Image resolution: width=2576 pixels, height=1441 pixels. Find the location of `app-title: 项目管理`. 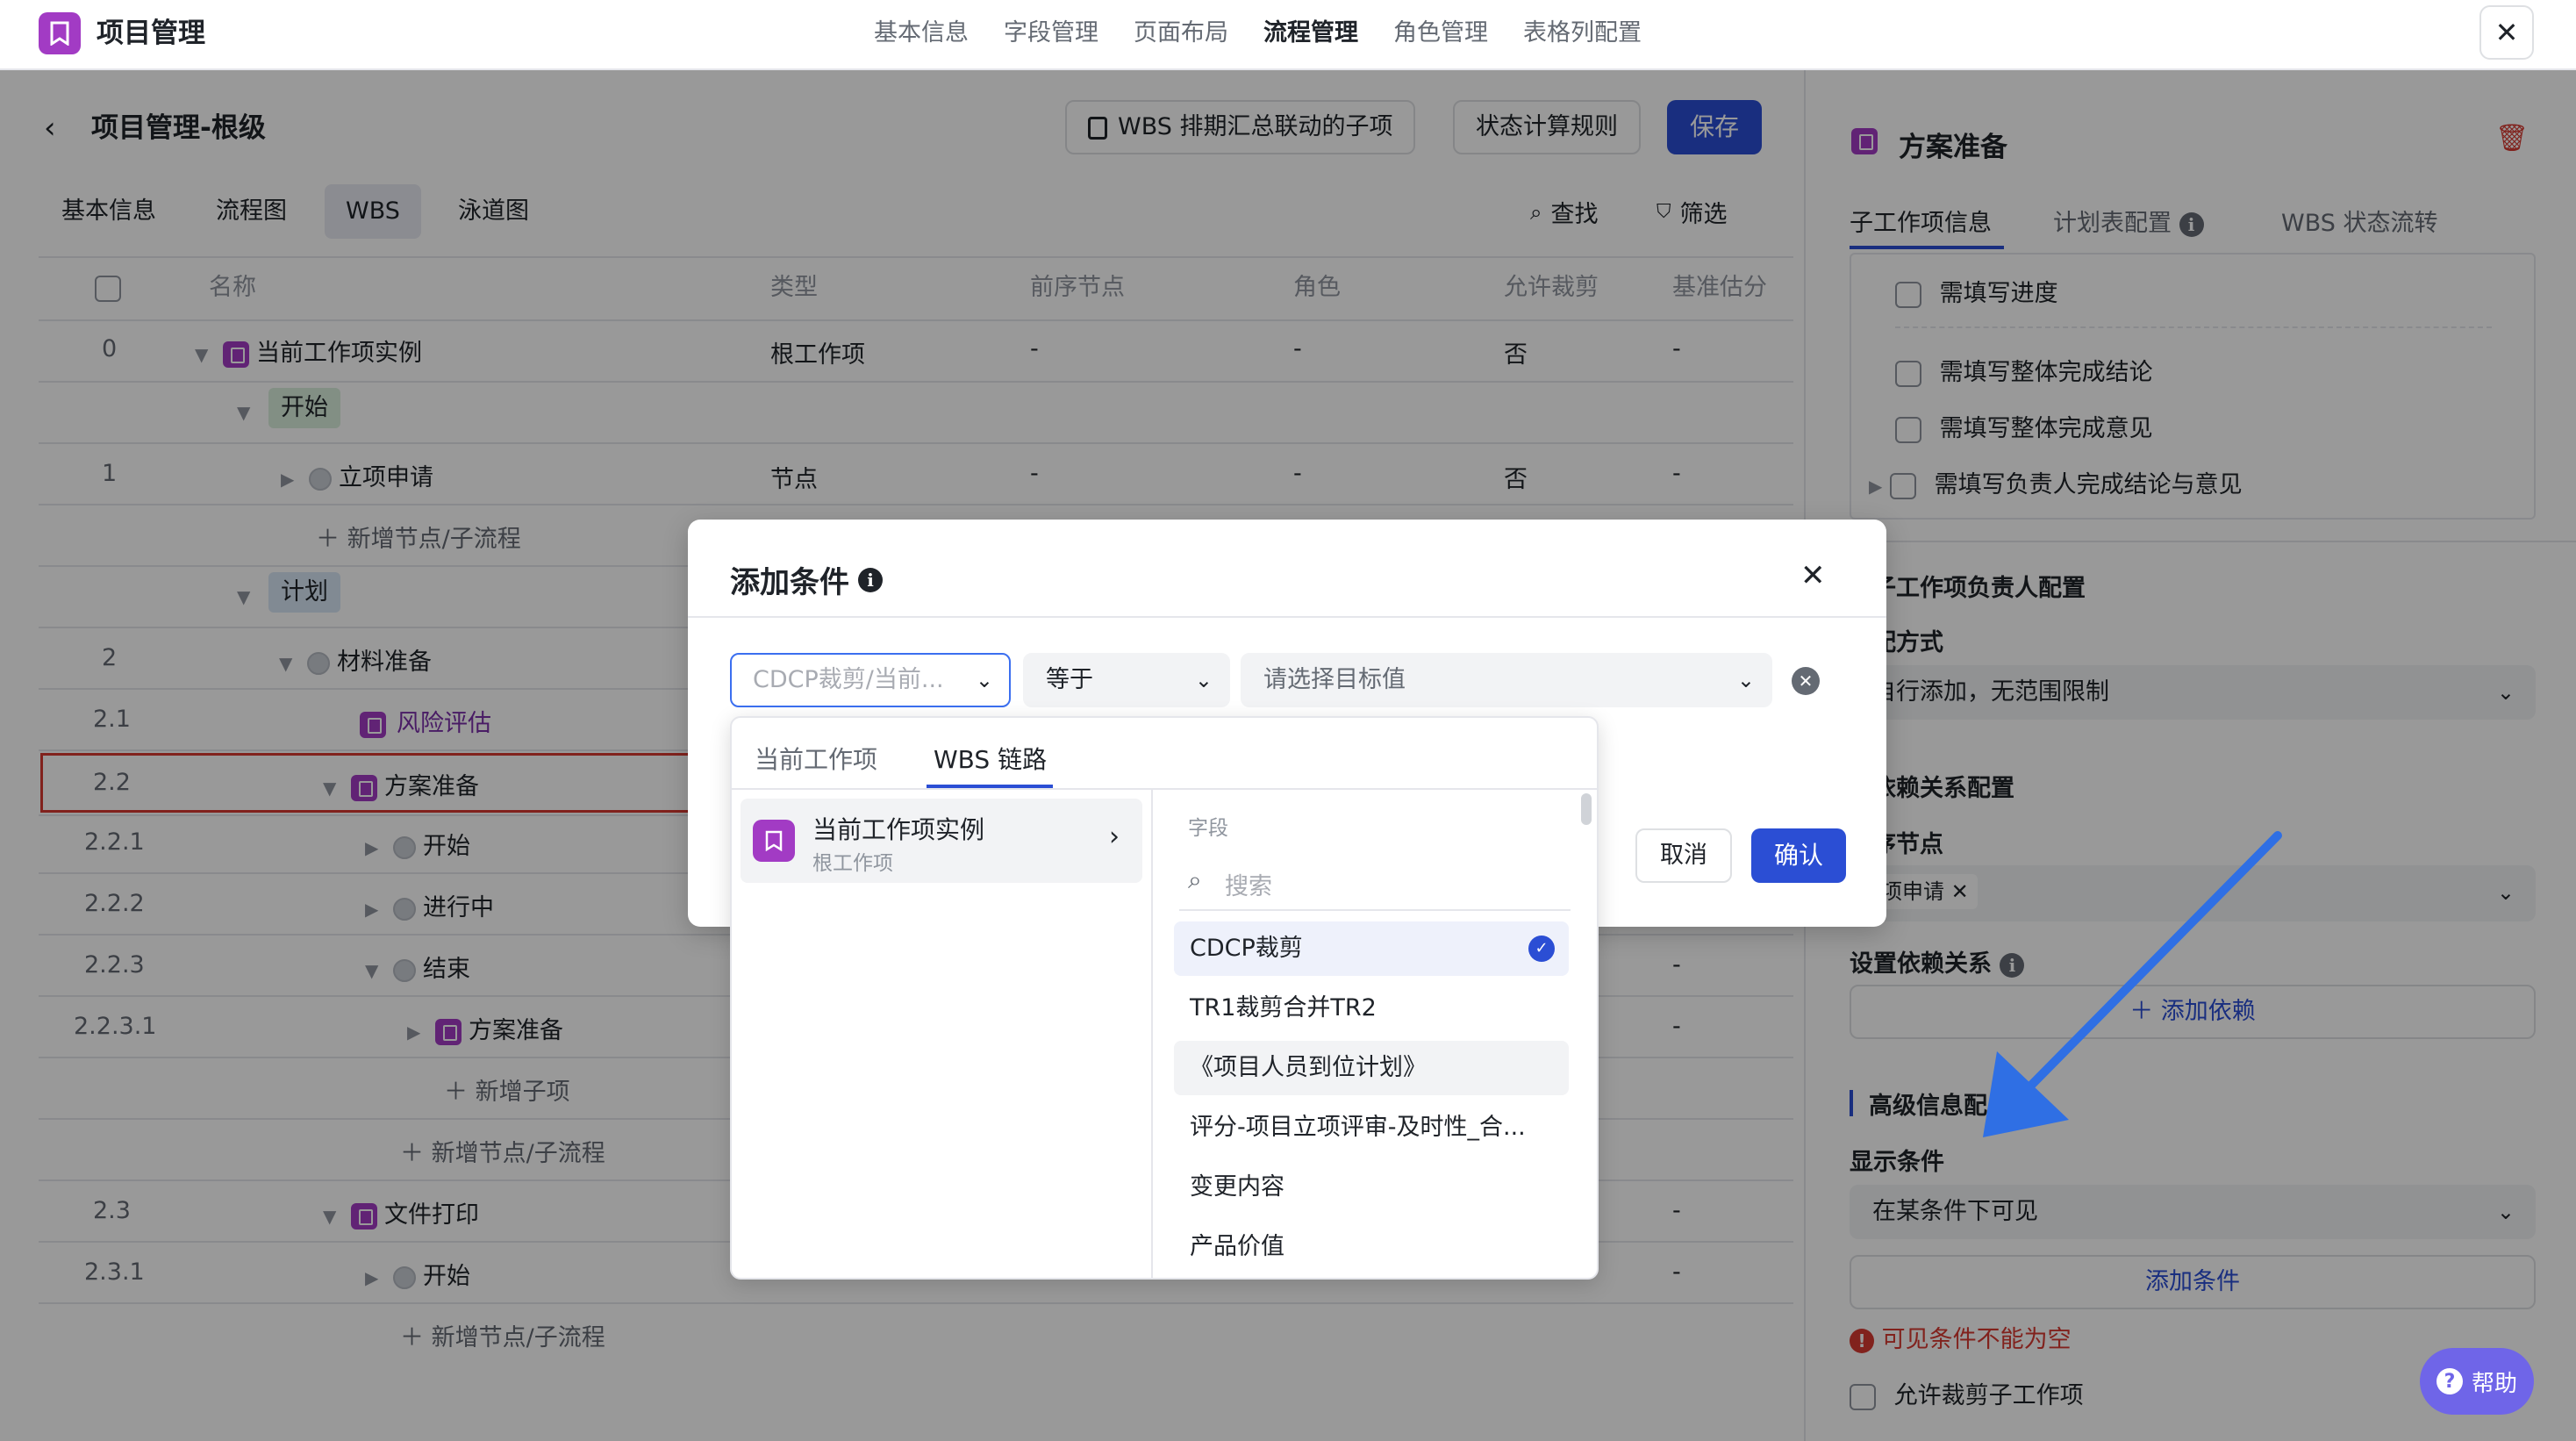

app-title: 项目管理 is located at coordinates (151, 33).